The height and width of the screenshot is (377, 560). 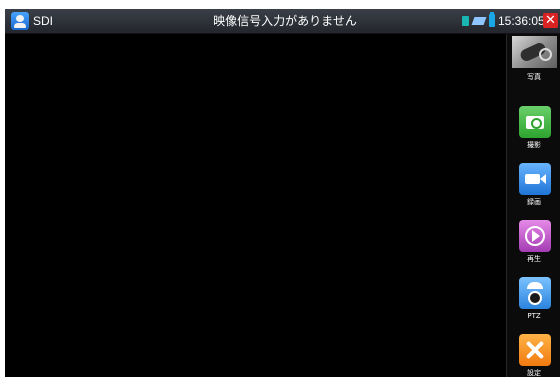 I want to click on photos-button: 写真, so click(x=533, y=64).